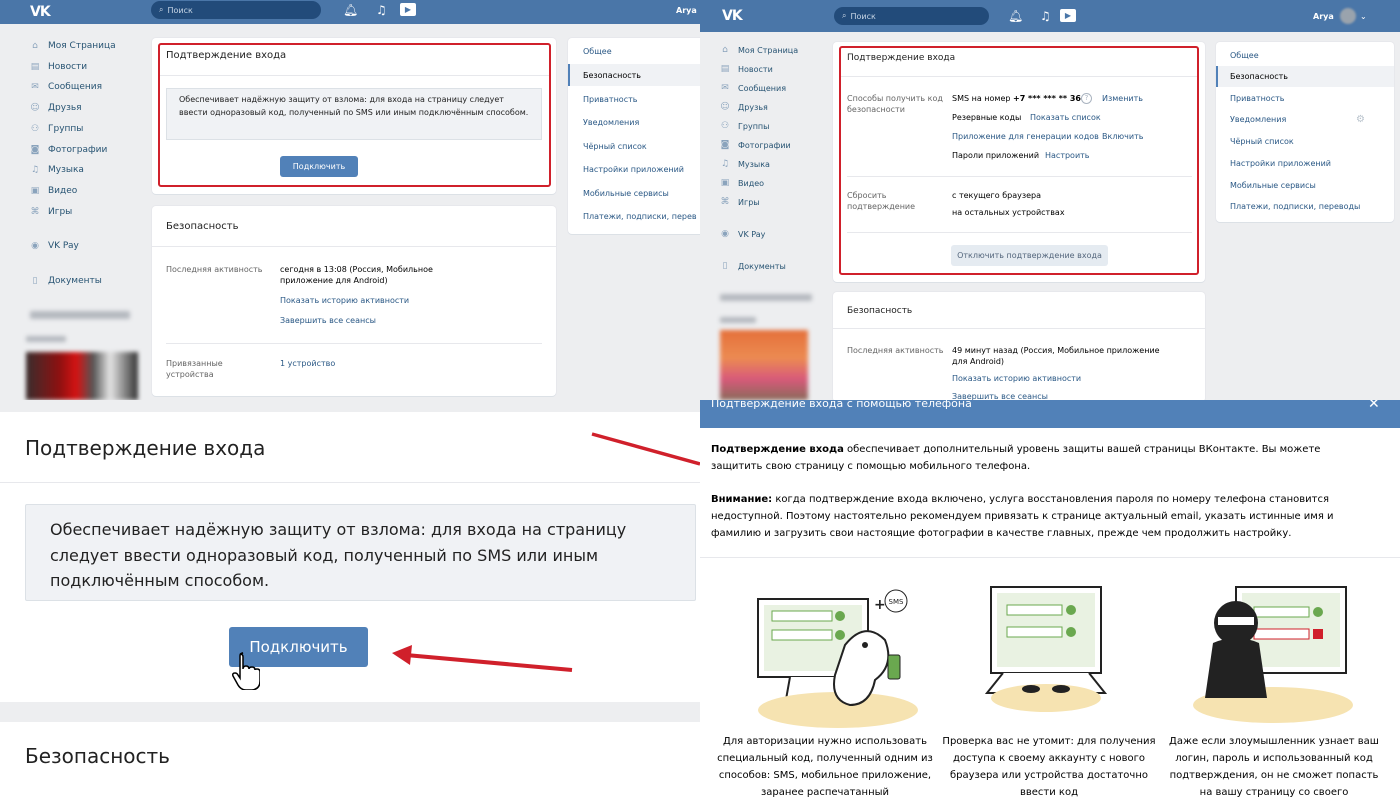 The height and width of the screenshot is (800, 1400). What do you see at coordinates (354, 75) in the screenshot?
I see `divider` at bounding box center [354, 75].